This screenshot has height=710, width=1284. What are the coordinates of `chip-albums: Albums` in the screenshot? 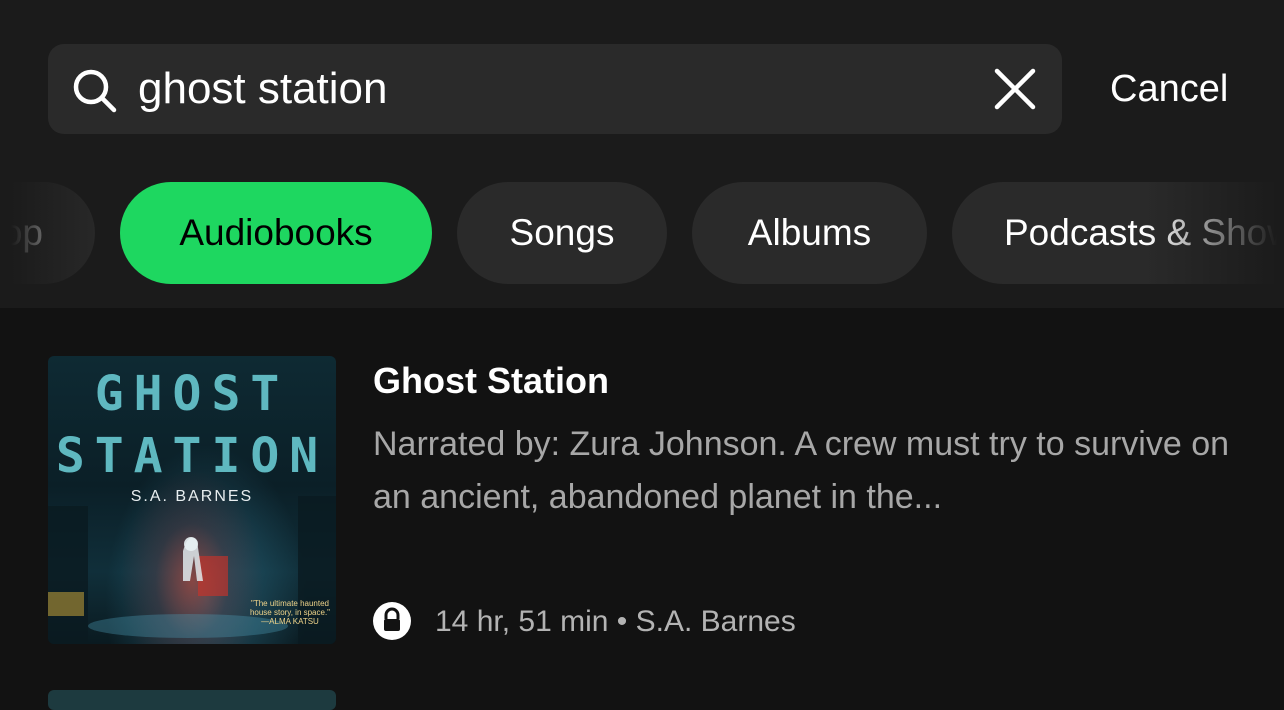 It's located at (809, 233).